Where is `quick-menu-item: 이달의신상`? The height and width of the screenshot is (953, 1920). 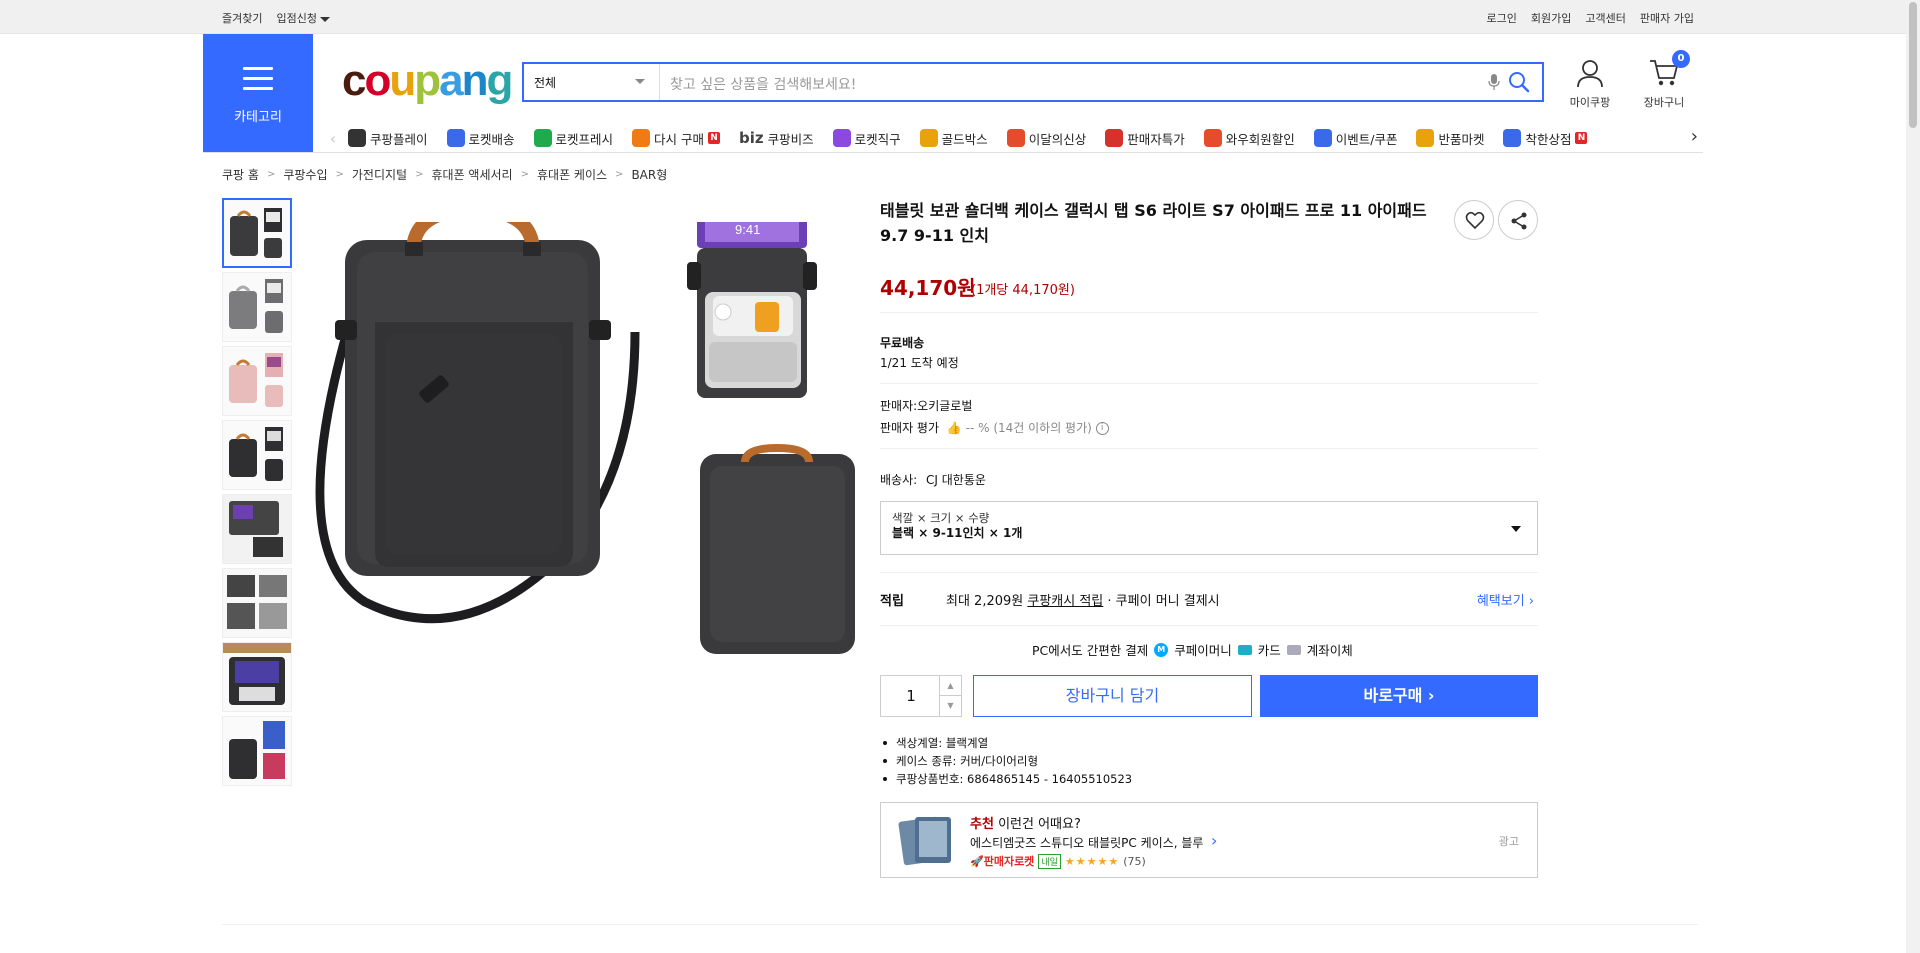 quick-menu-item: 이달의신상 is located at coordinates (1046, 138).